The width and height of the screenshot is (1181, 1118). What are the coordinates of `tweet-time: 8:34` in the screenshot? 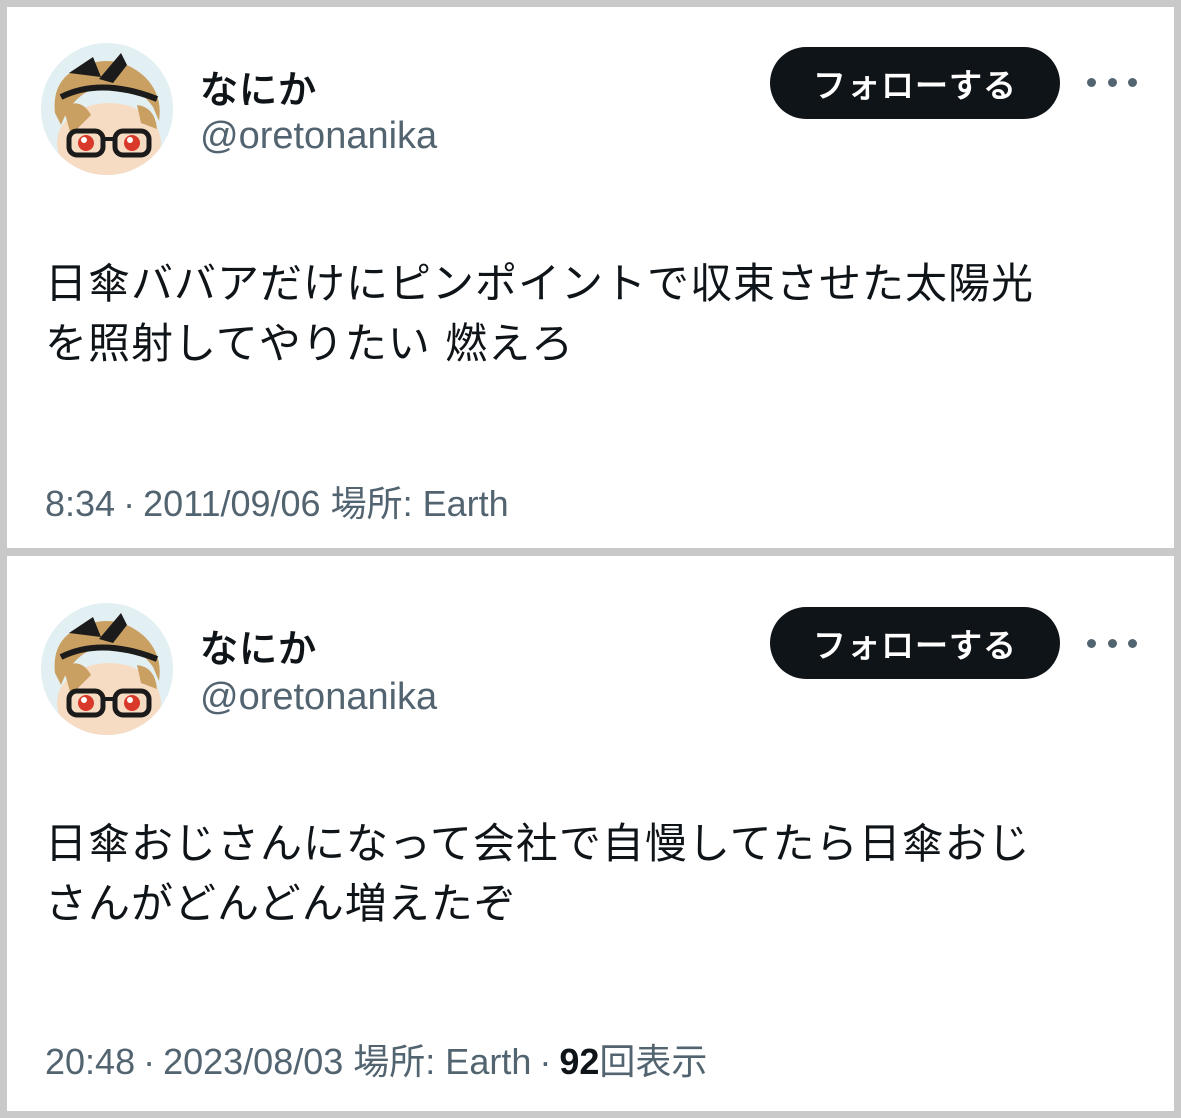 It's located at (80, 503).